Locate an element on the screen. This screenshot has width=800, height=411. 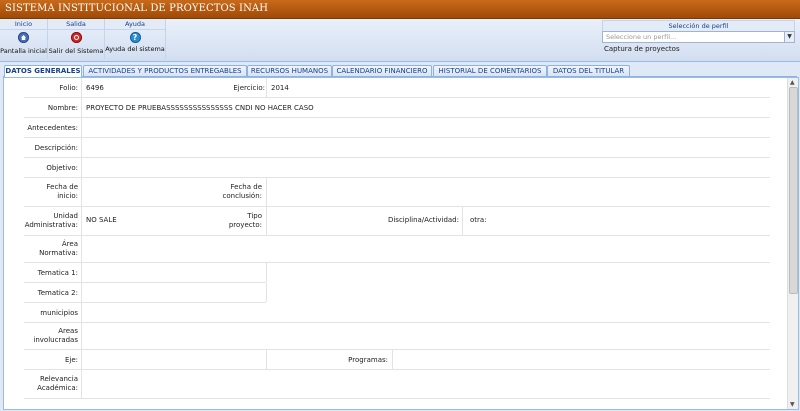
row-tematica-2: Tematica 2: is located at coordinates (145, 293).